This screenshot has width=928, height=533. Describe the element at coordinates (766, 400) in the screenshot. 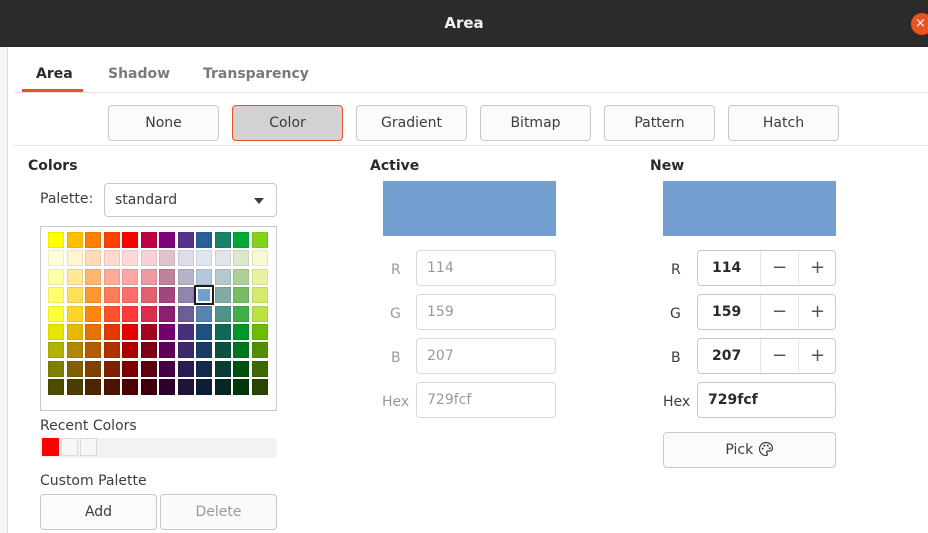

I see `new-hex-field: 729fcf` at that location.